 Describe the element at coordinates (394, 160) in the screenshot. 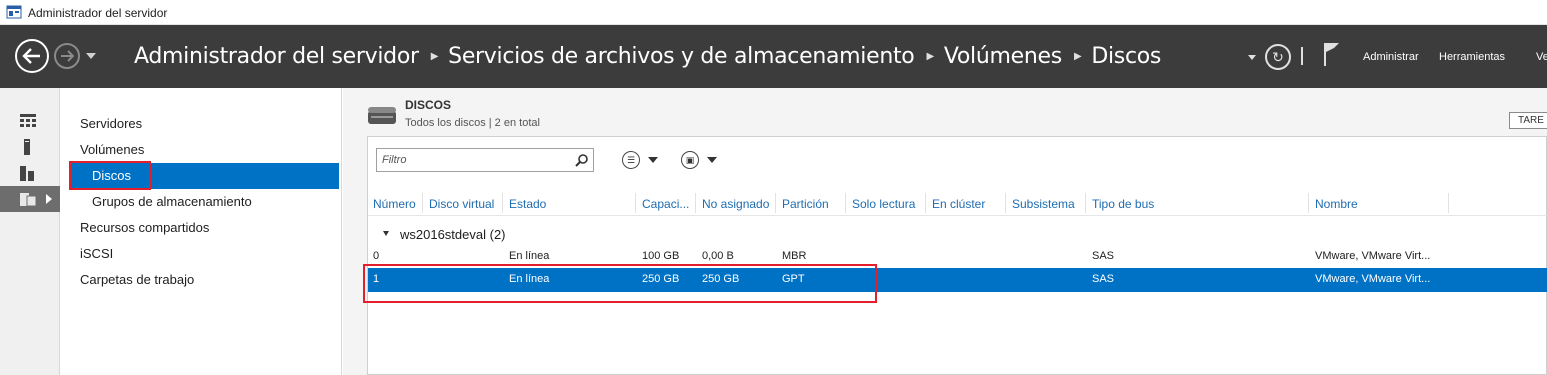

I see `filter-placeholder: Filtro` at that location.